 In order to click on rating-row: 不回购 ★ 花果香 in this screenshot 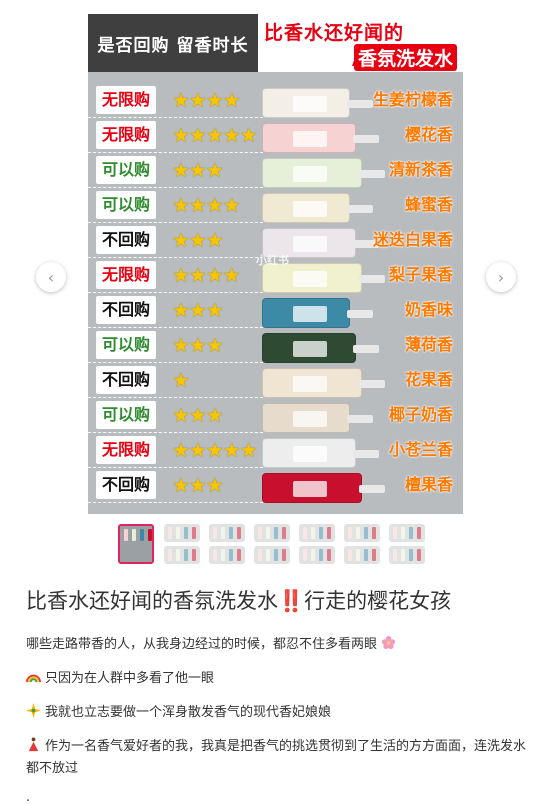, I will do `click(275, 381)`.